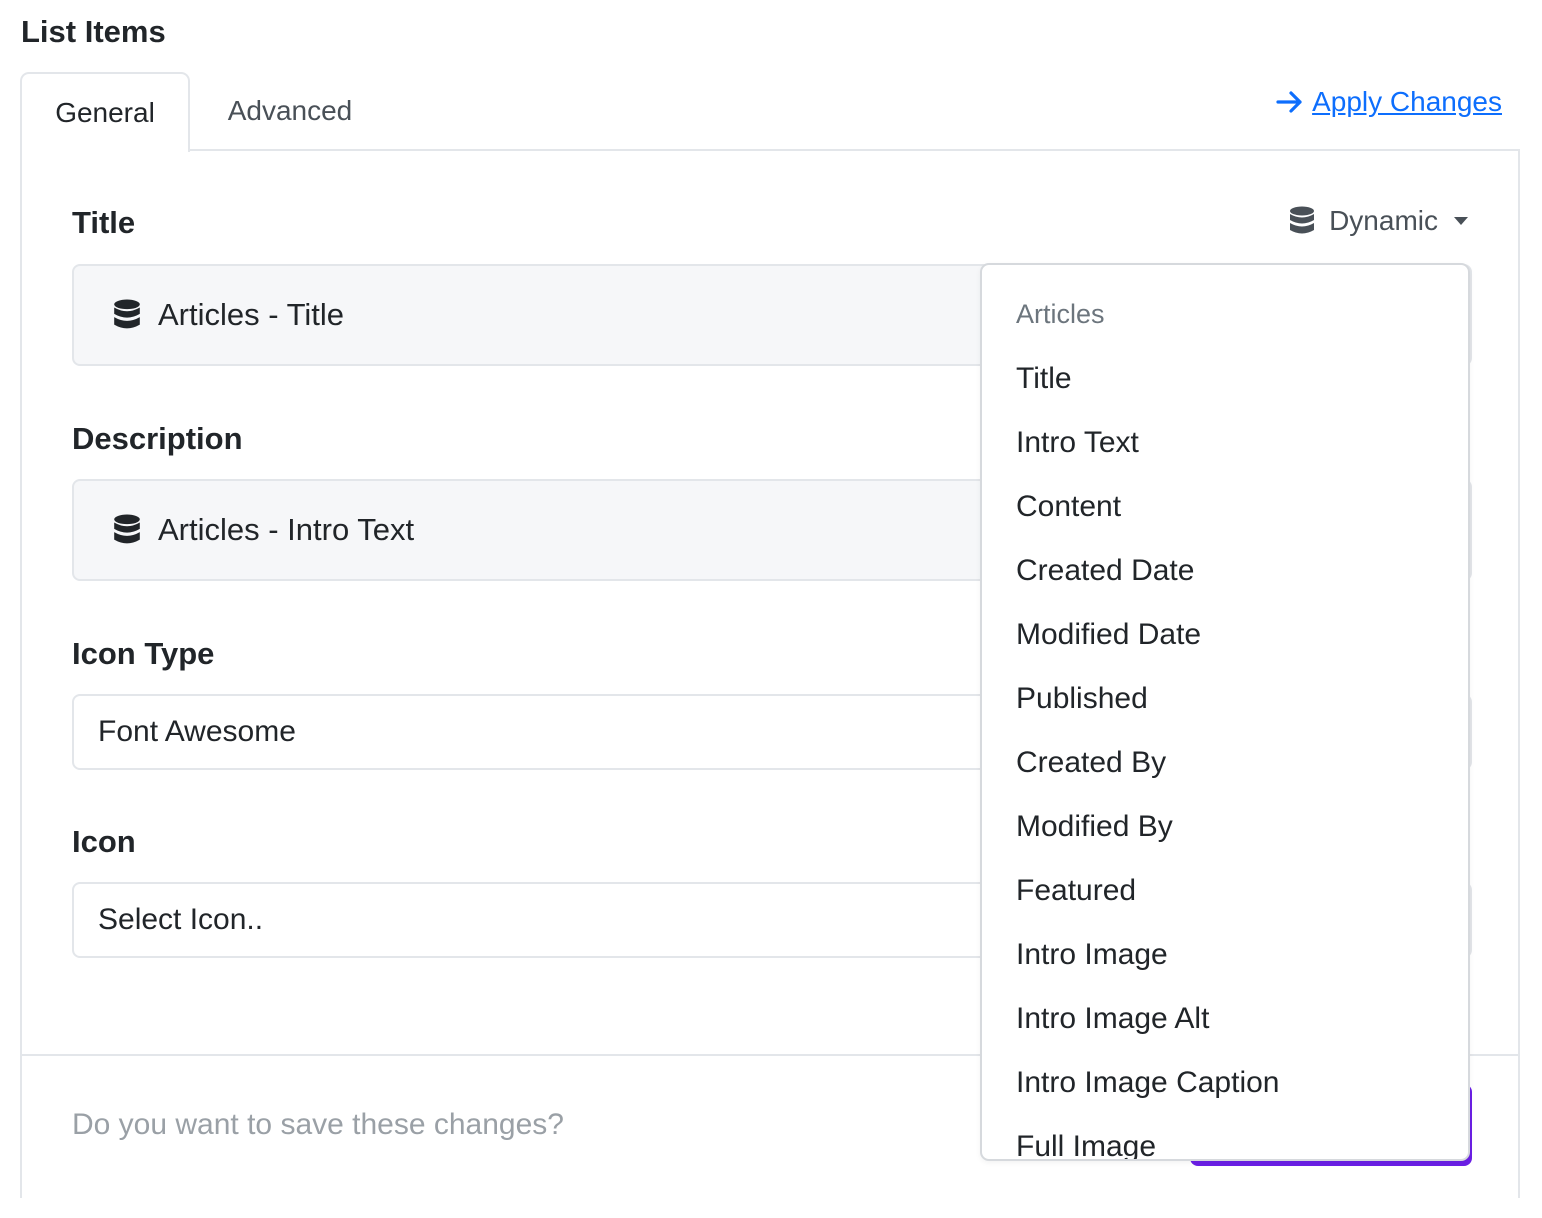 This screenshot has height=1218, width=1542. Describe the element at coordinates (1225, 571) in the screenshot. I see `dropdown-item-created-date: Created Date` at that location.